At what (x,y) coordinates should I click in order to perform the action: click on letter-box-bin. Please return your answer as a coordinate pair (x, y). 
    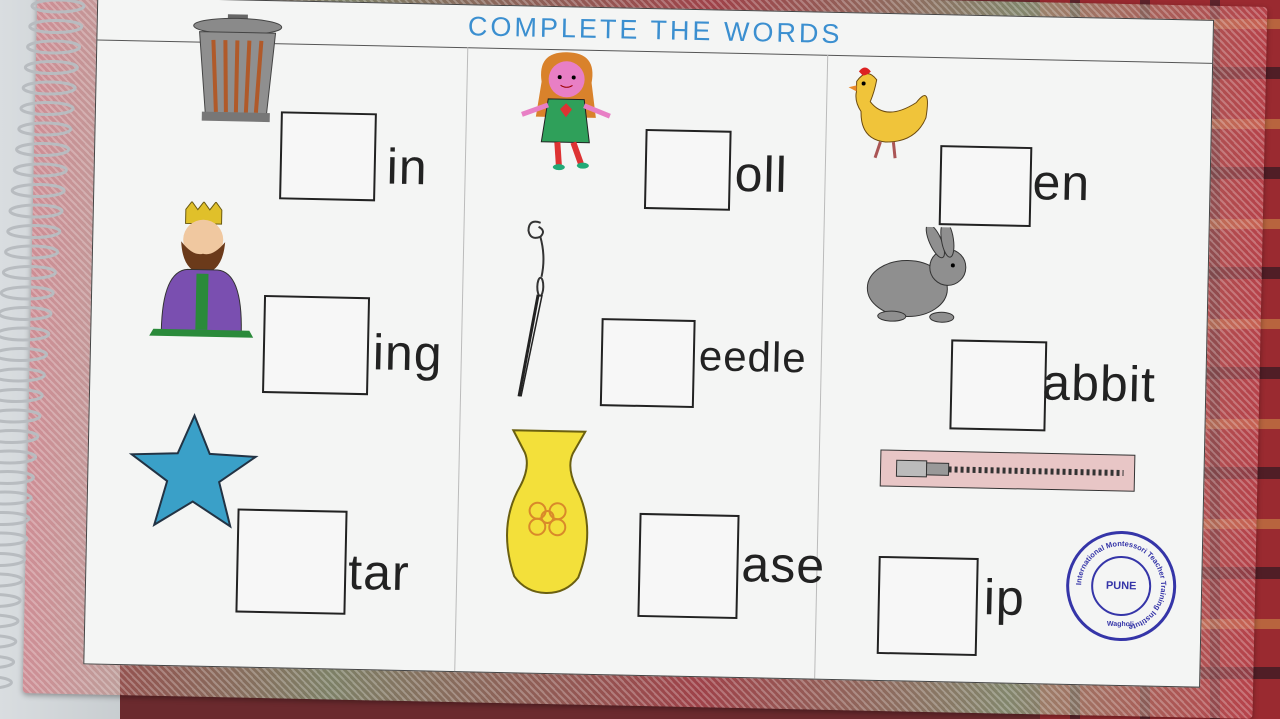
    Looking at the image, I should click on (328, 156).